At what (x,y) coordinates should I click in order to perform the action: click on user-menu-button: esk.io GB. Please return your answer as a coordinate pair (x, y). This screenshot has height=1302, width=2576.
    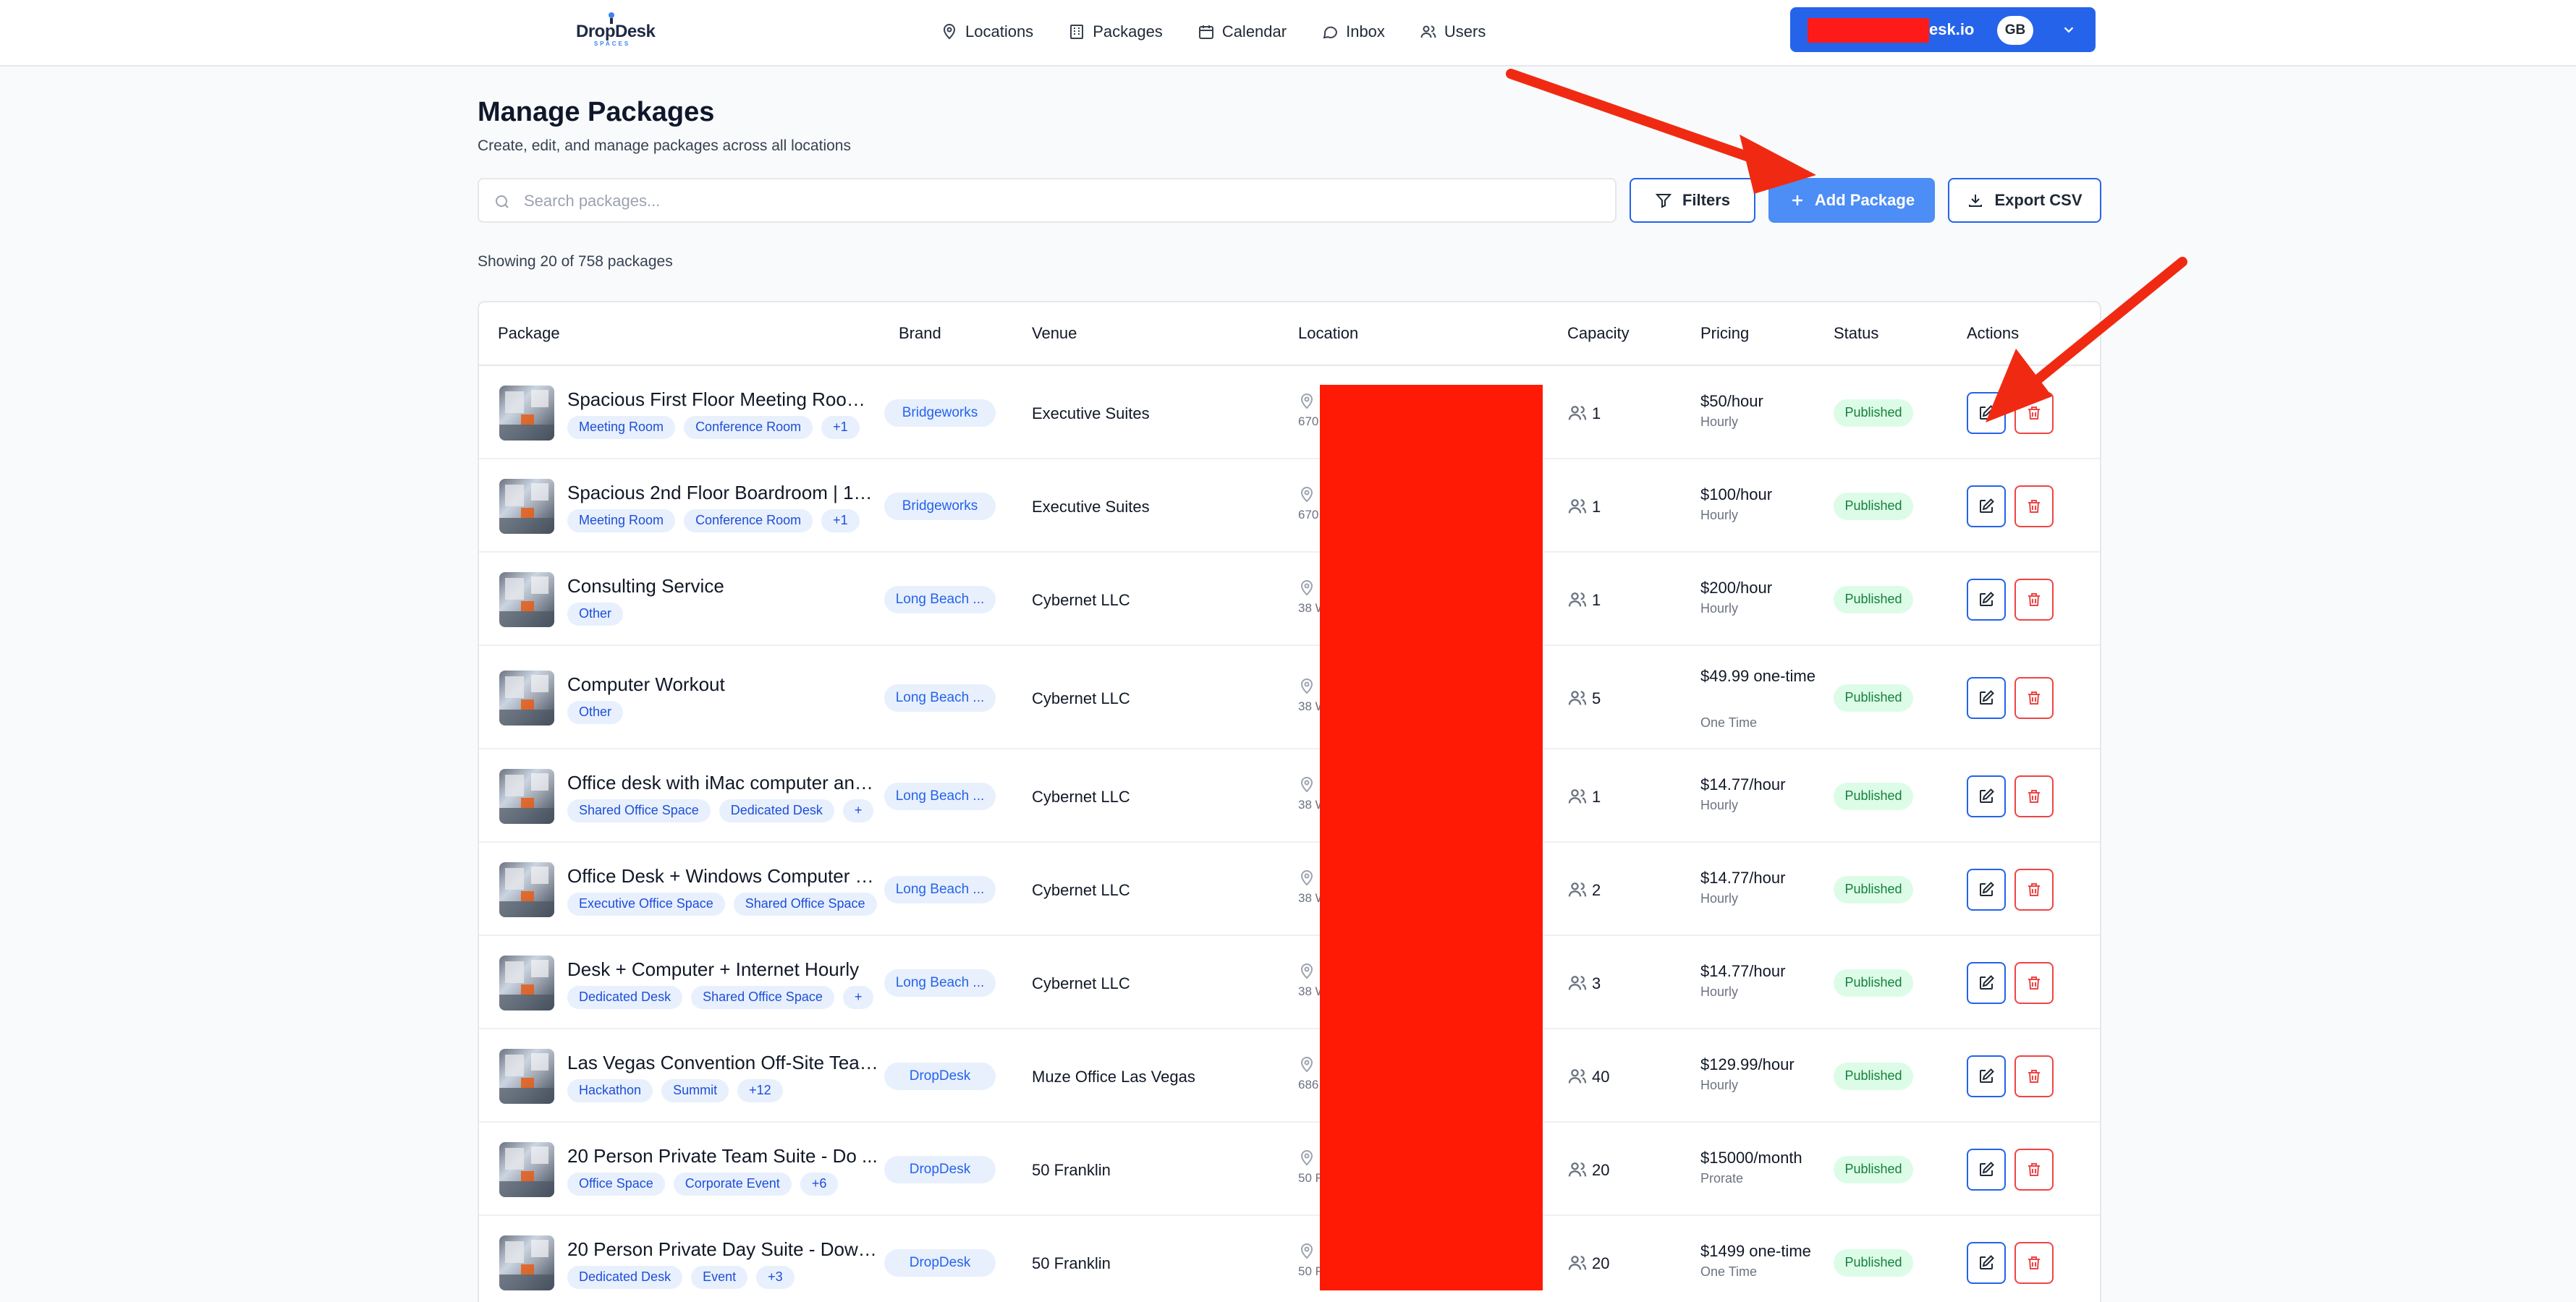
    Looking at the image, I should click on (1943, 29).